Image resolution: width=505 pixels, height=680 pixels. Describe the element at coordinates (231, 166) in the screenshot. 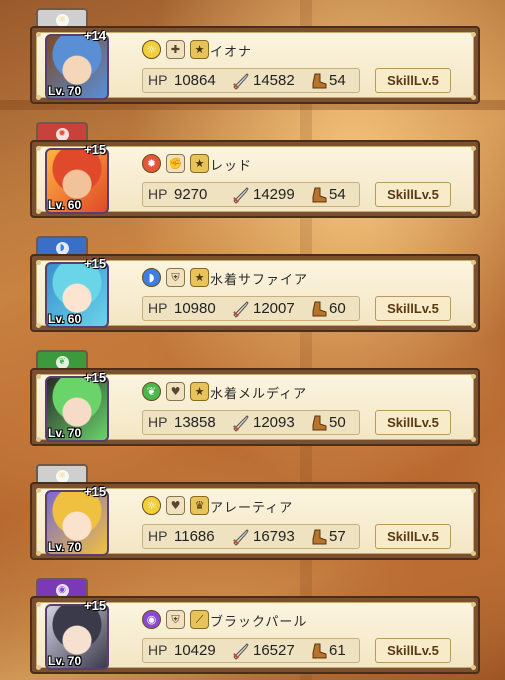

I see `character-name: レッド` at that location.